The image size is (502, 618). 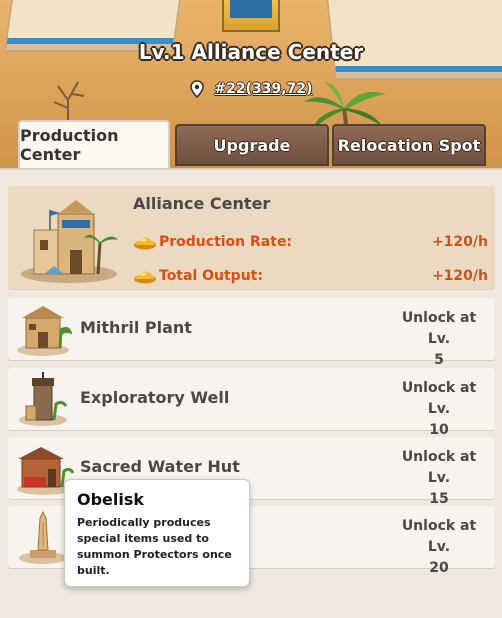 What do you see at coordinates (251, 16) in the screenshot?
I see `central-tower` at bounding box center [251, 16].